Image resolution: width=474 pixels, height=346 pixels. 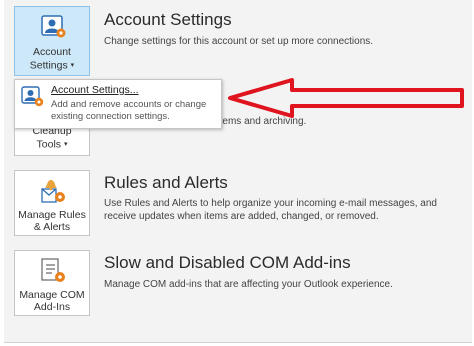 I want to click on account-settings-button: Account Settings ▾, so click(x=52, y=41).